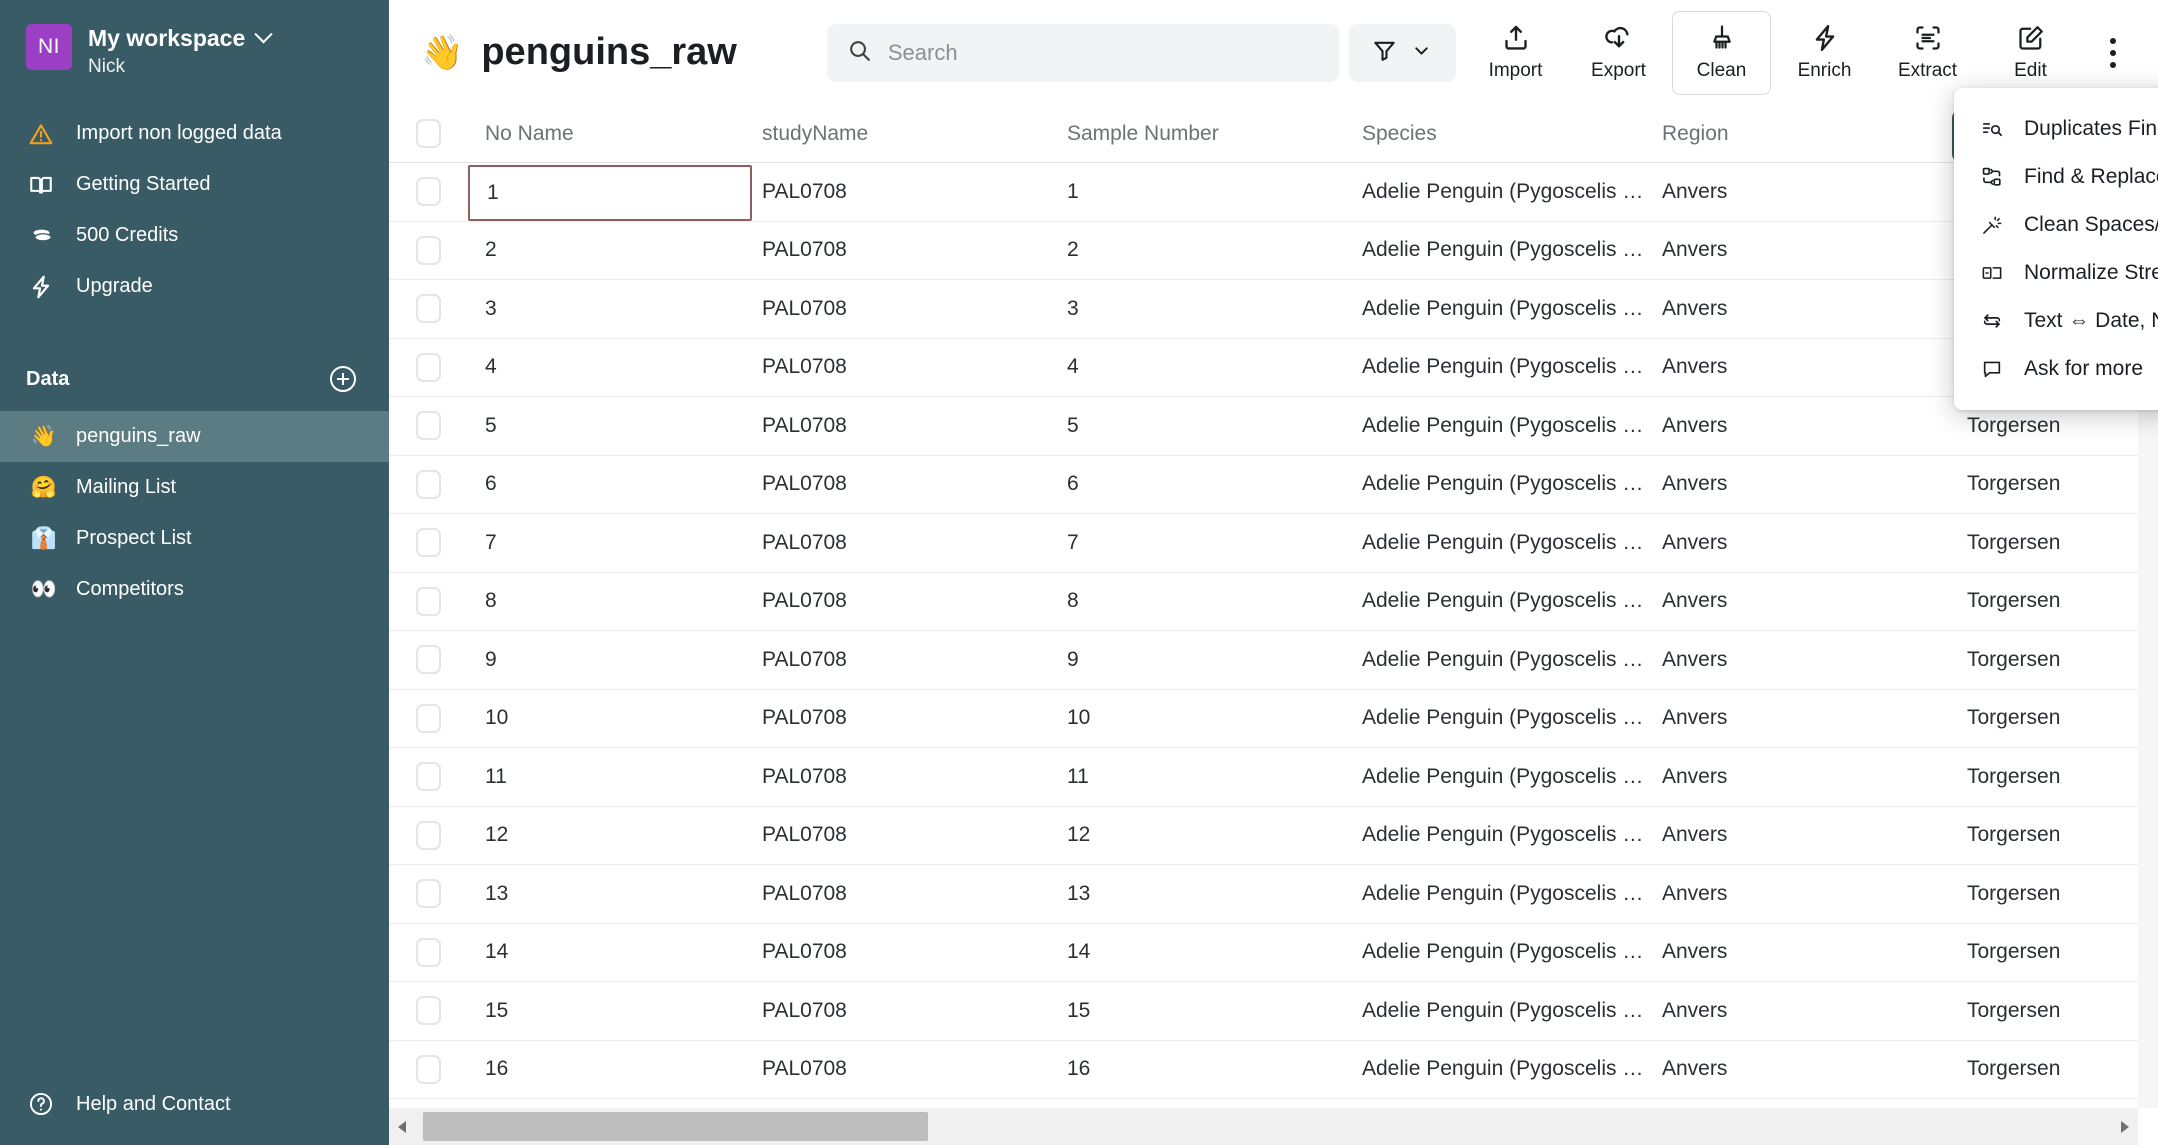  I want to click on cell-sample-number: 7, so click(1214, 543).